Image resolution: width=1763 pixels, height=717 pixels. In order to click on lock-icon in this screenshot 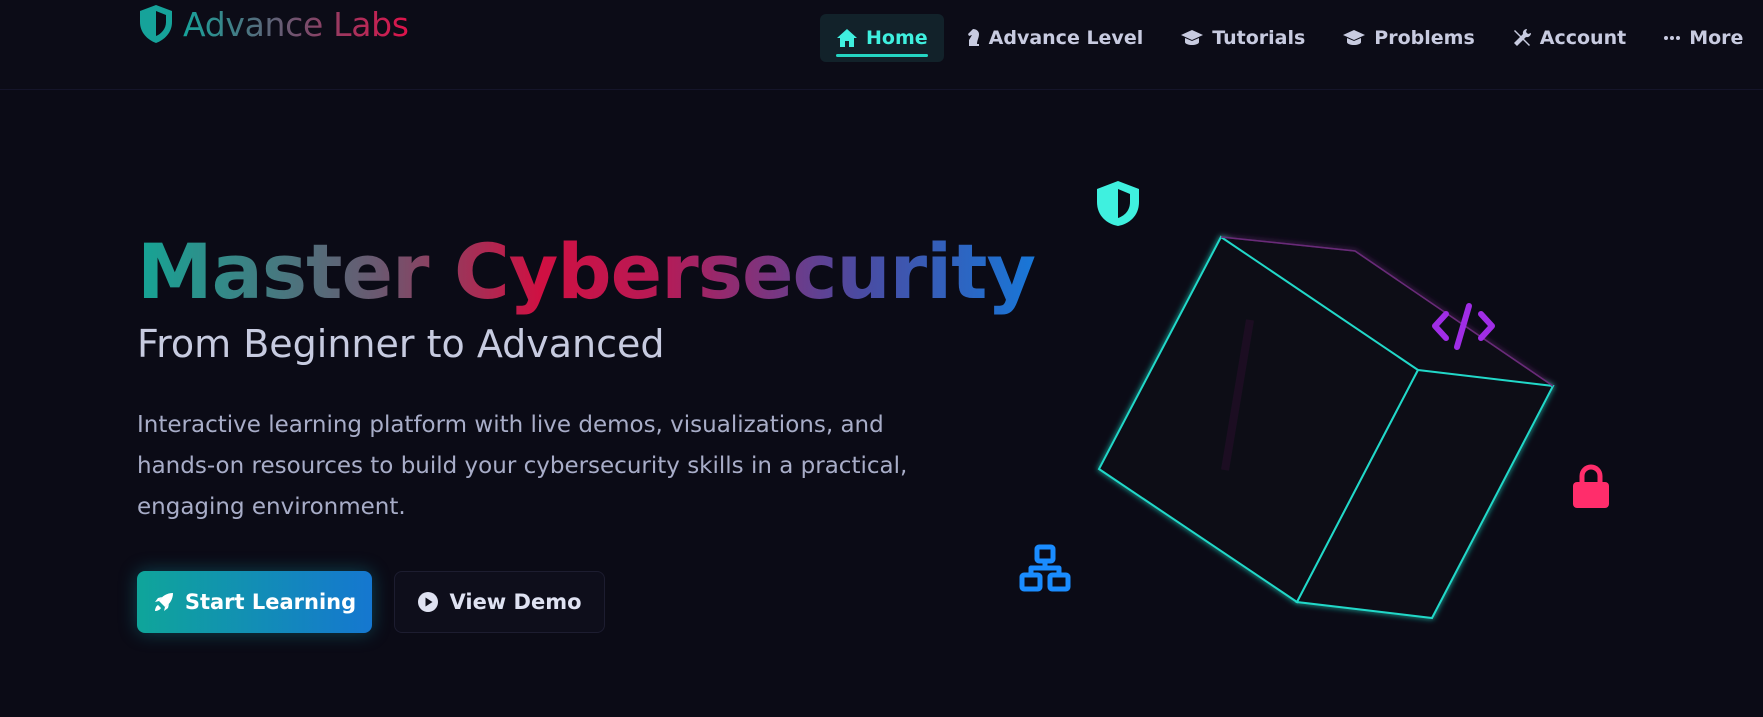, I will do `click(1591, 486)`.